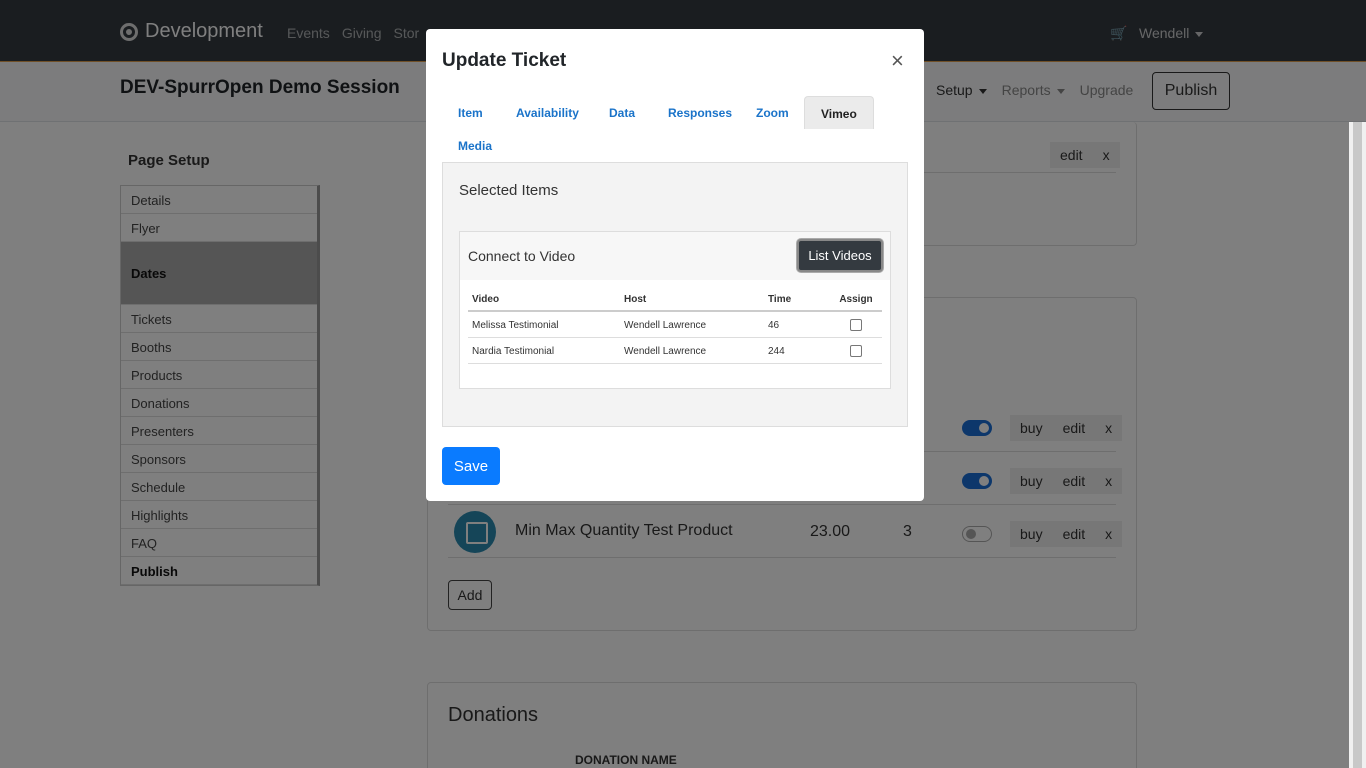 The image size is (1366, 768). Describe the element at coordinates (772, 112) in the screenshot. I see `tab-zoom: Zoom` at that location.